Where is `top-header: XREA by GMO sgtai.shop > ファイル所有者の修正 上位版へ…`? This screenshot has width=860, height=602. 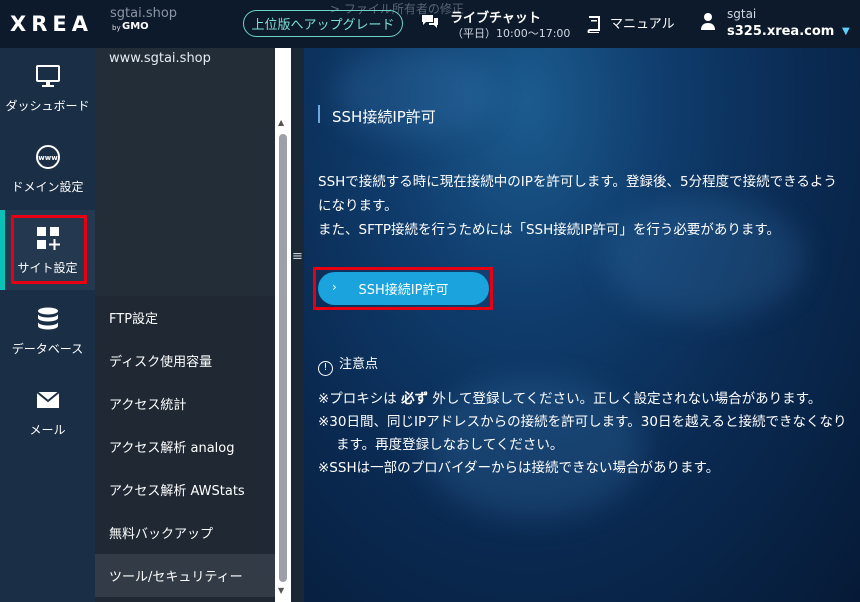 top-header: XREA by GMO sgtai.shop > ファイル所有者の修正 上位版へ… is located at coordinates (430, 24).